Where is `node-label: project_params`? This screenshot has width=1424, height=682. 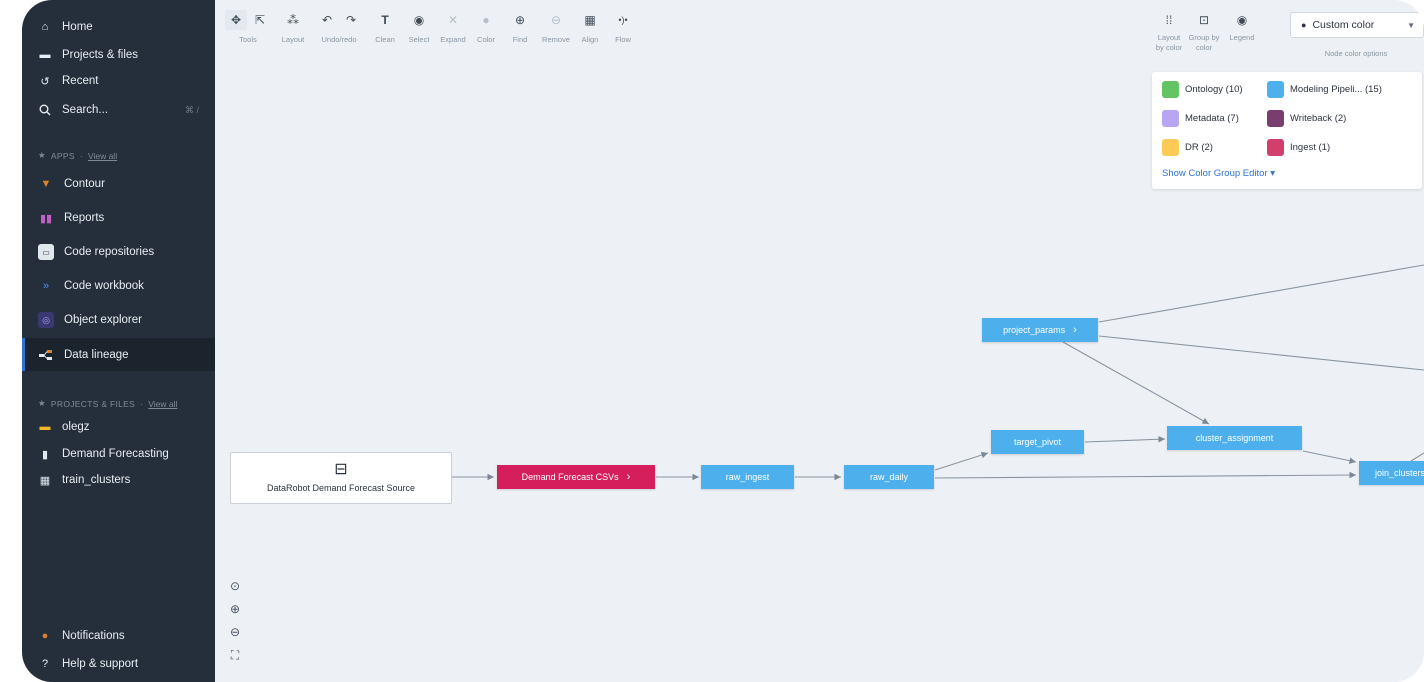 node-label: project_params is located at coordinates (1034, 330).